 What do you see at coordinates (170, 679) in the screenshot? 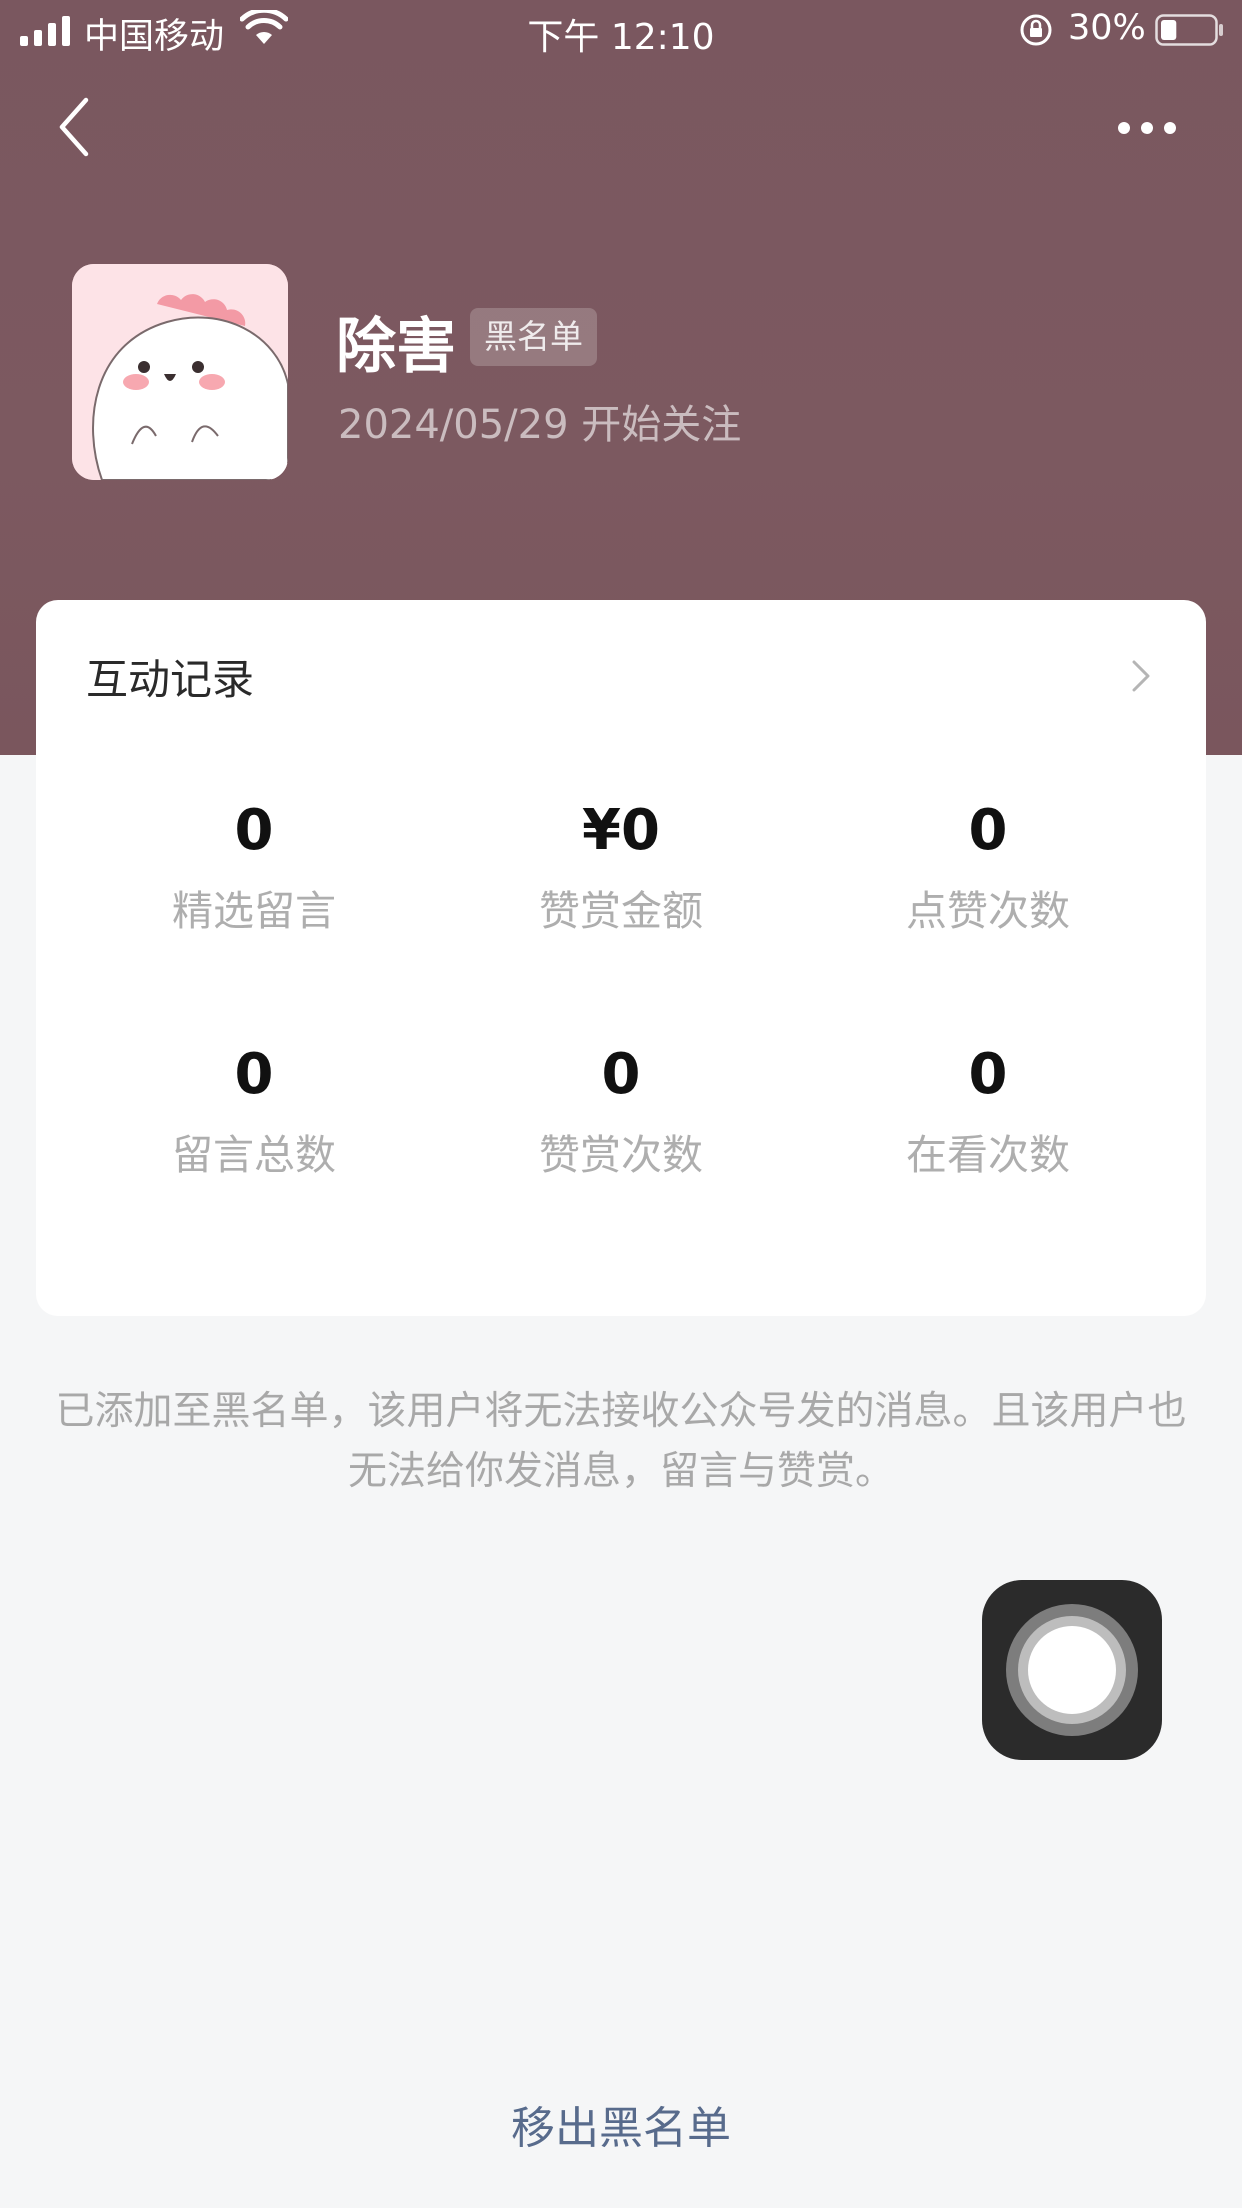
I see `interaction-title: 互动记录` at bounding box center [170, 679].